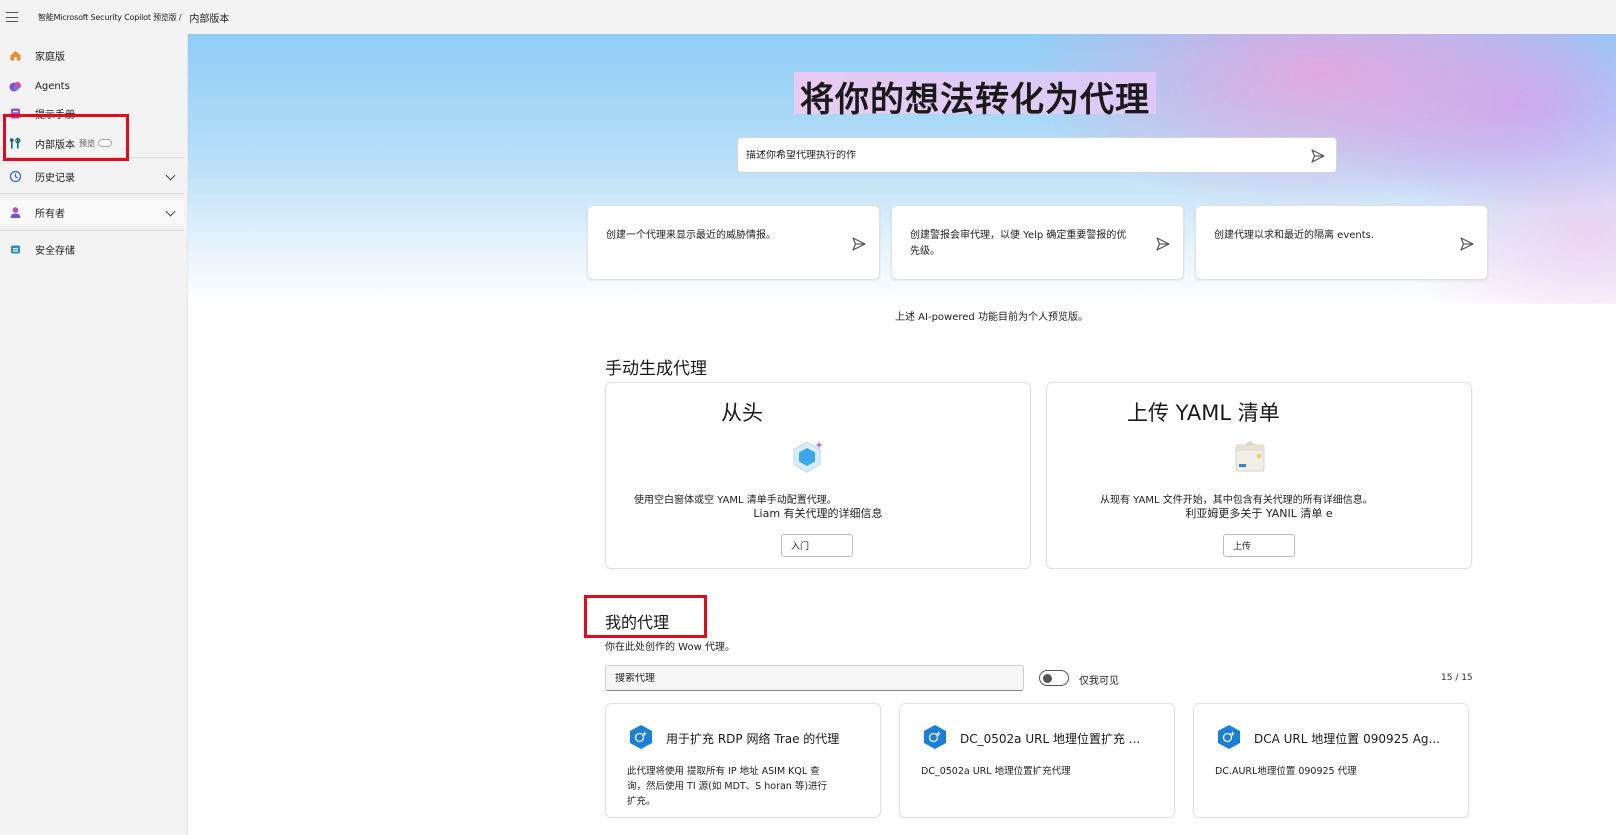 This screenshot has width=1616, height=835. Describe the element at coordinates (15, 212) in the screenshot. I see `owner-icon` at that location.